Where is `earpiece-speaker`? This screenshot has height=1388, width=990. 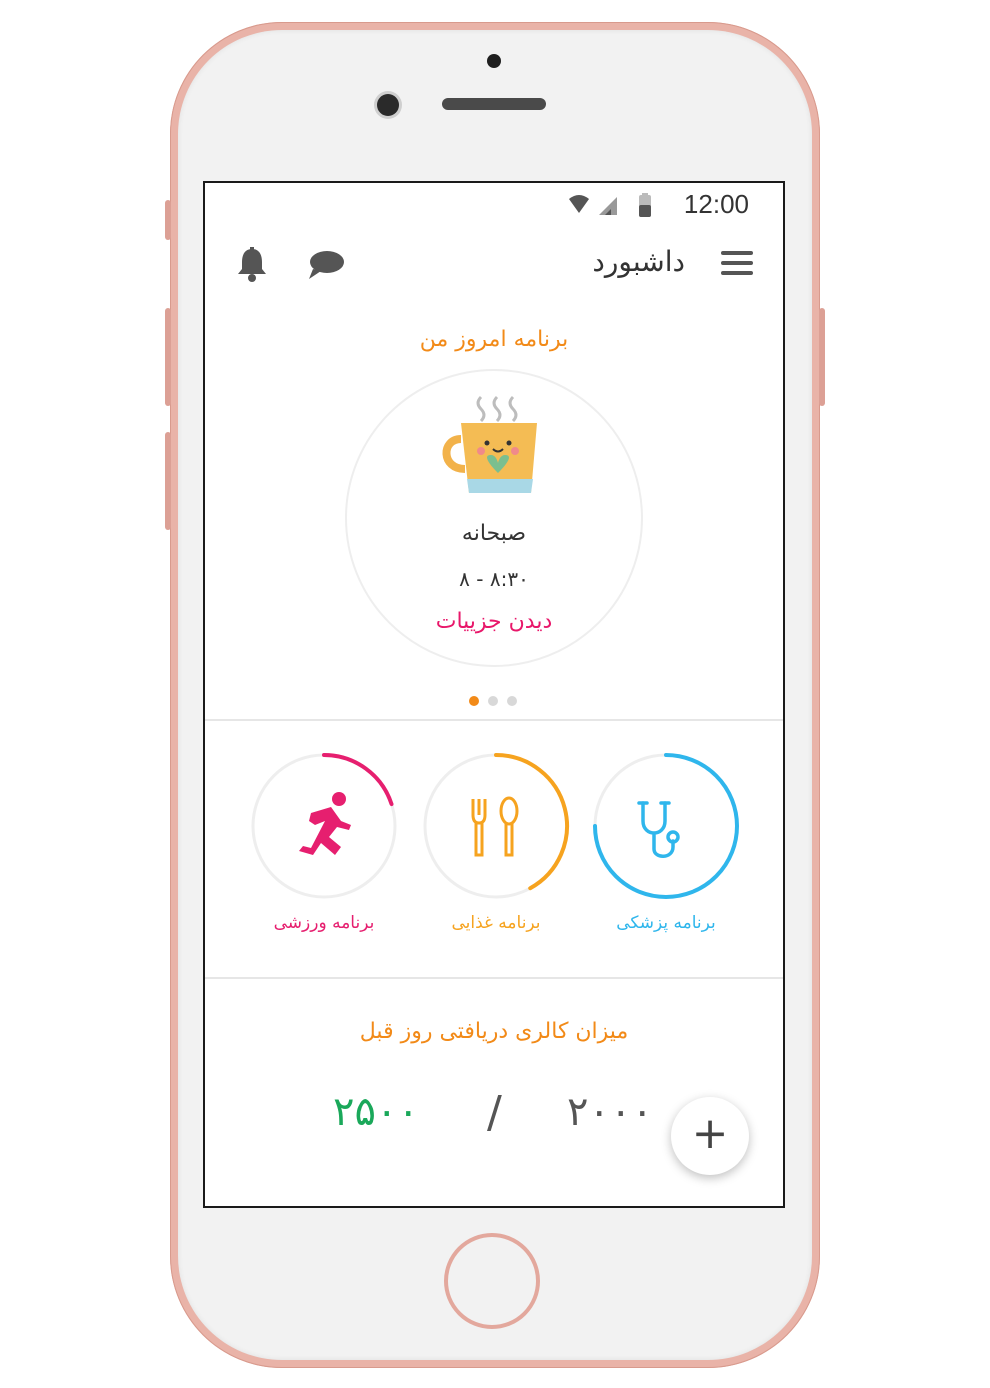 earpiece-speaker is located at coordinates (494, 104).